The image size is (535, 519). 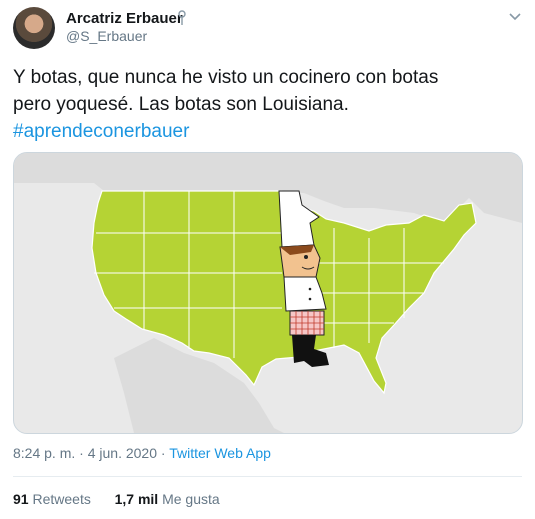 I want to click on eye-shape, so click(x=306, y=257).